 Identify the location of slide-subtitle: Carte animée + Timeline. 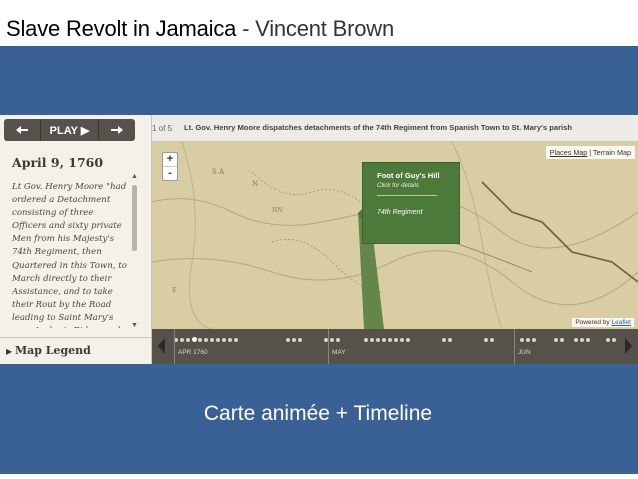
(319, 414).